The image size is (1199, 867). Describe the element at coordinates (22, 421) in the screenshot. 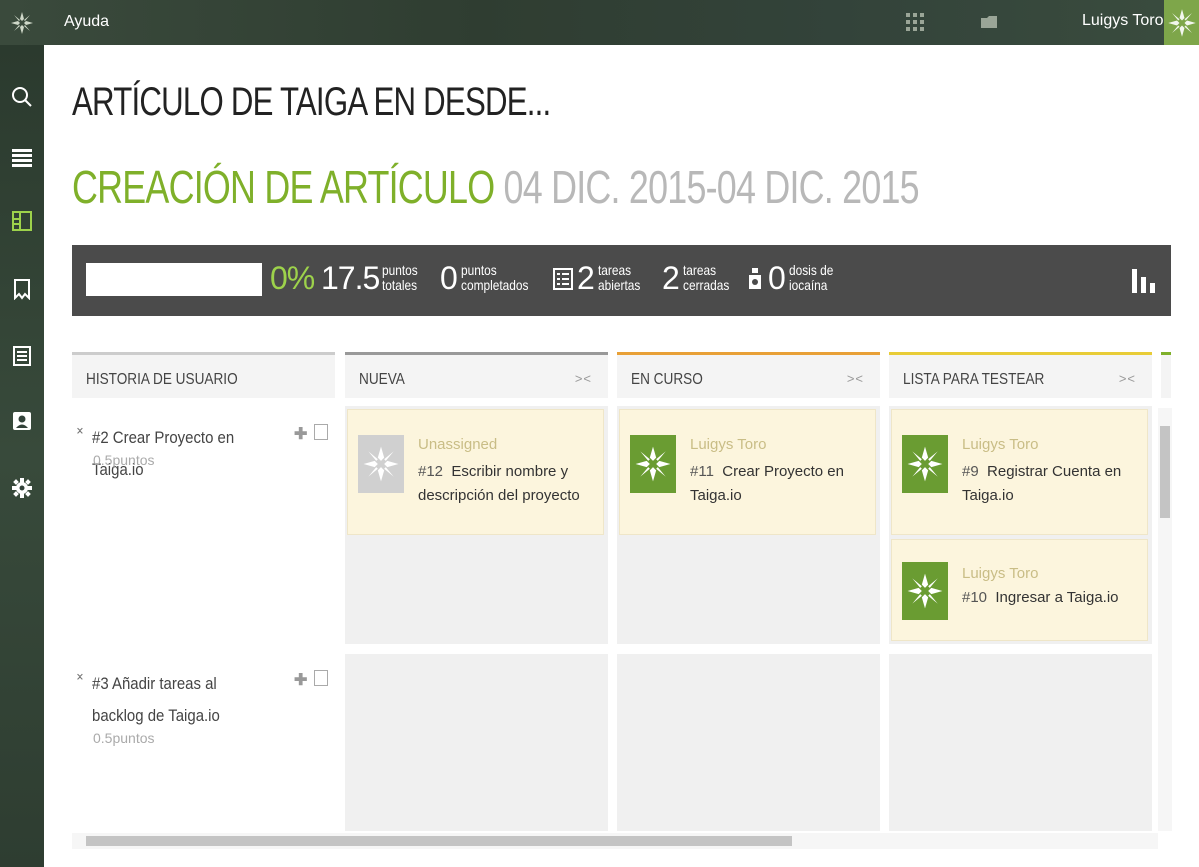

I see `team-icon` at that location.